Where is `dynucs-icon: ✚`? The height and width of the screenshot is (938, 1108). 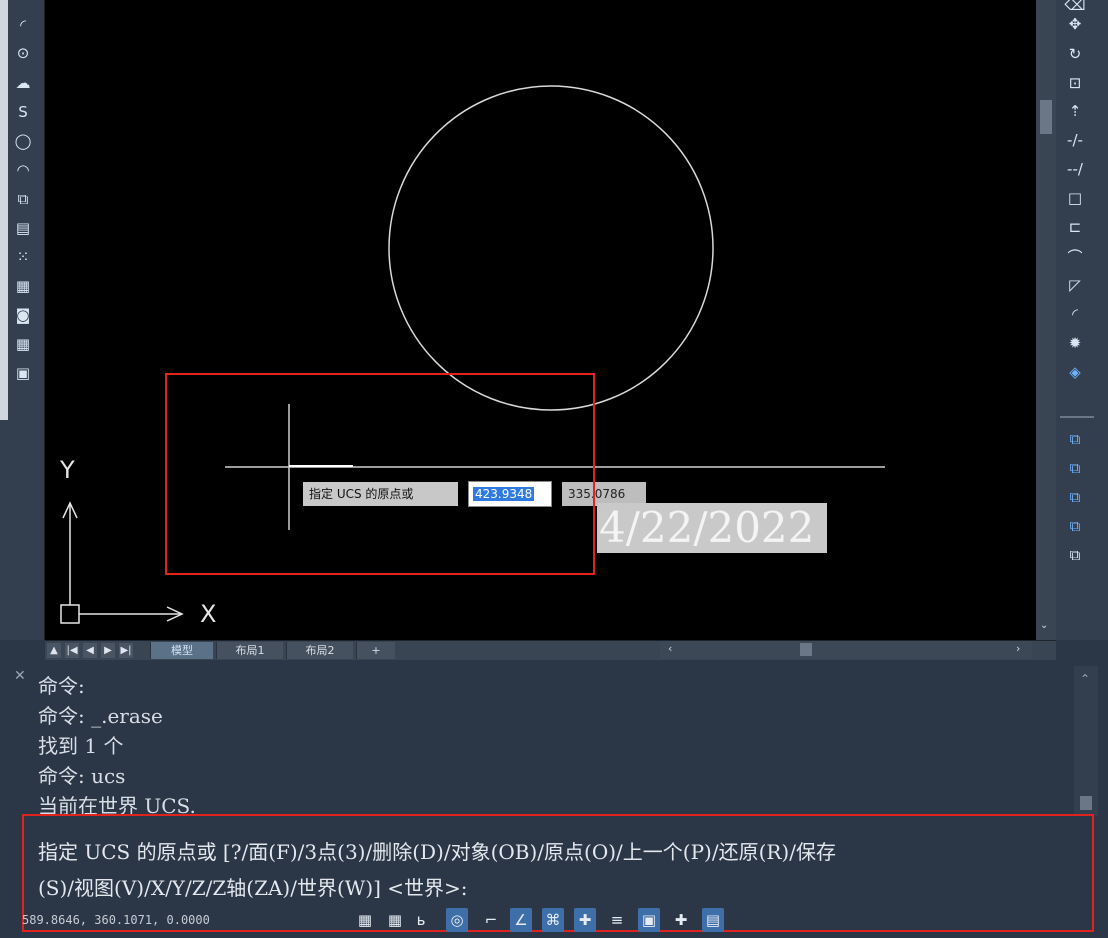
dynucs-icon: ✚ is located at coordinates (585, 920).